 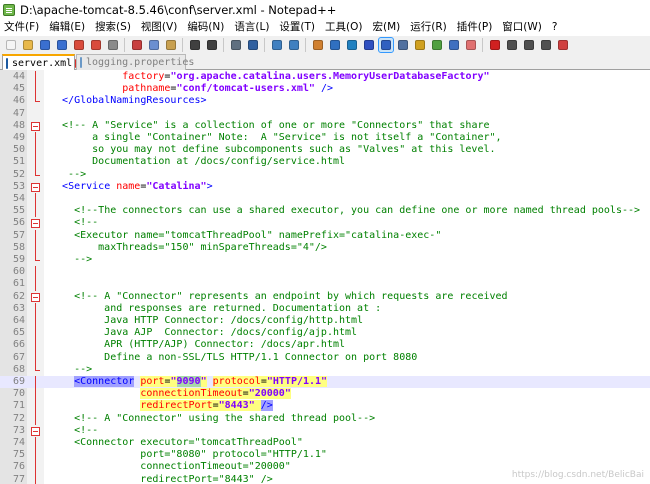 I want to click on tab-logging-properties: logging.properties, so click(x=135, y=62).